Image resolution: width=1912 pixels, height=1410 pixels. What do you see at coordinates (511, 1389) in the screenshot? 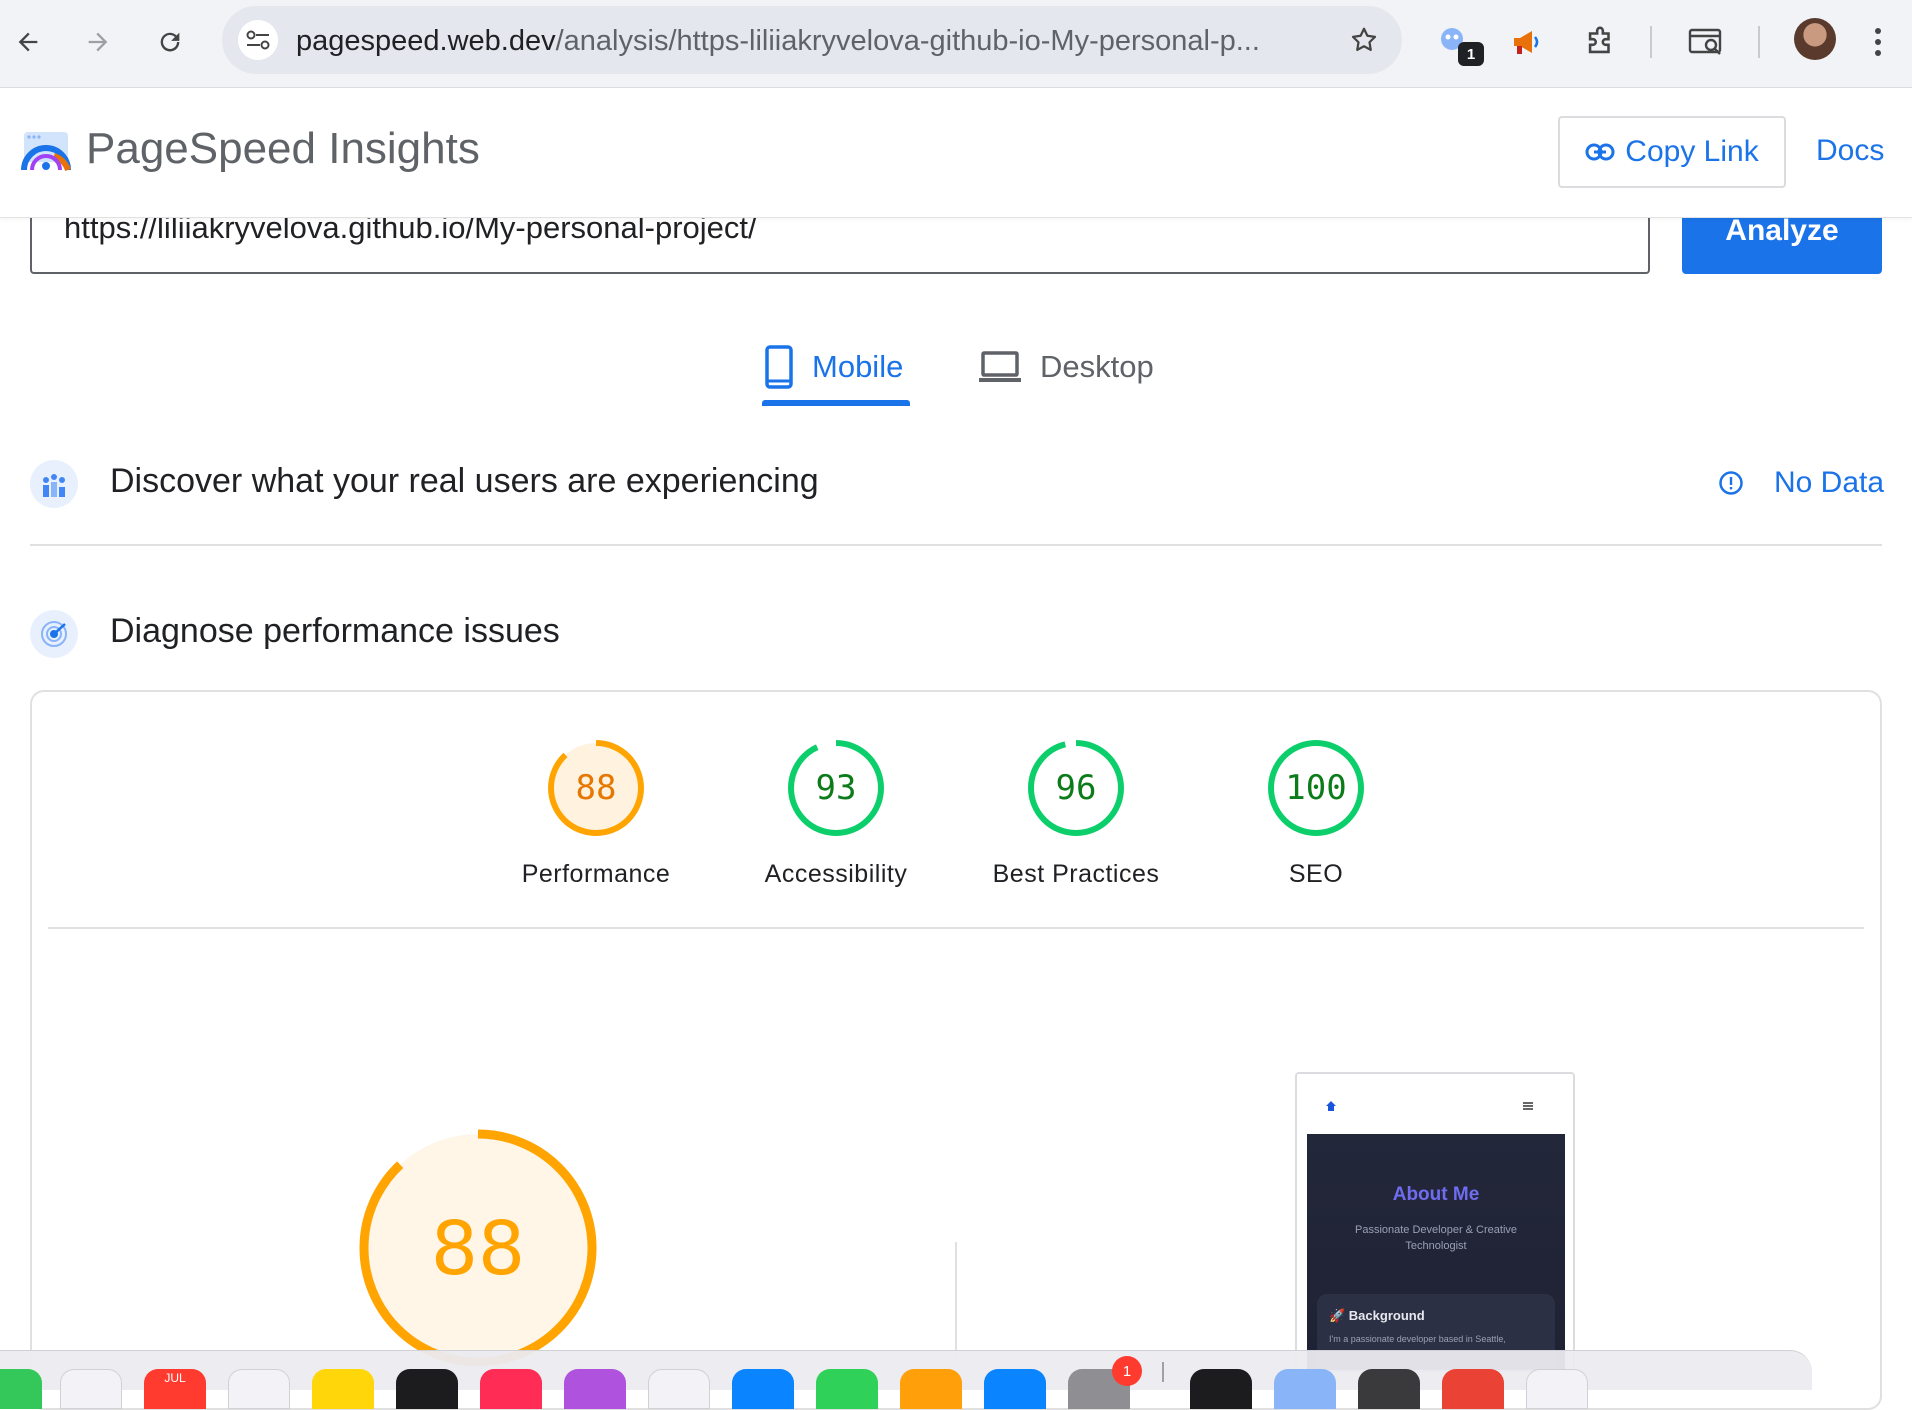
I see `music-app-icon` at bounding box center [511, 1389].